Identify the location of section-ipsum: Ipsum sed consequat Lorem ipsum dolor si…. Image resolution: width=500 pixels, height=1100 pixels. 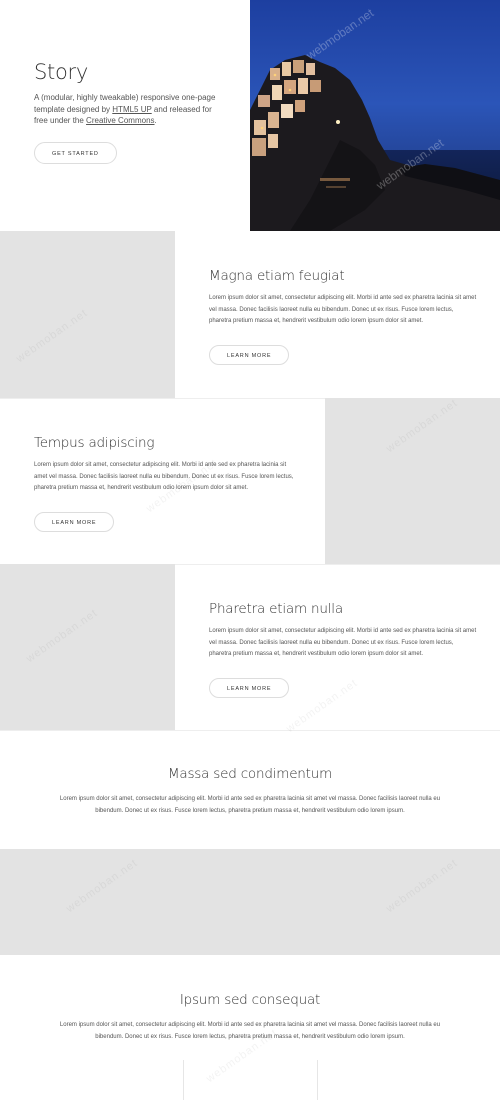
(250, 1017).